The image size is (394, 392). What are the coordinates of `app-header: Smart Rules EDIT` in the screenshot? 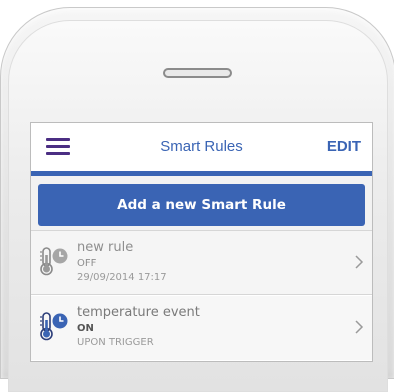 It's located at (201, 147).